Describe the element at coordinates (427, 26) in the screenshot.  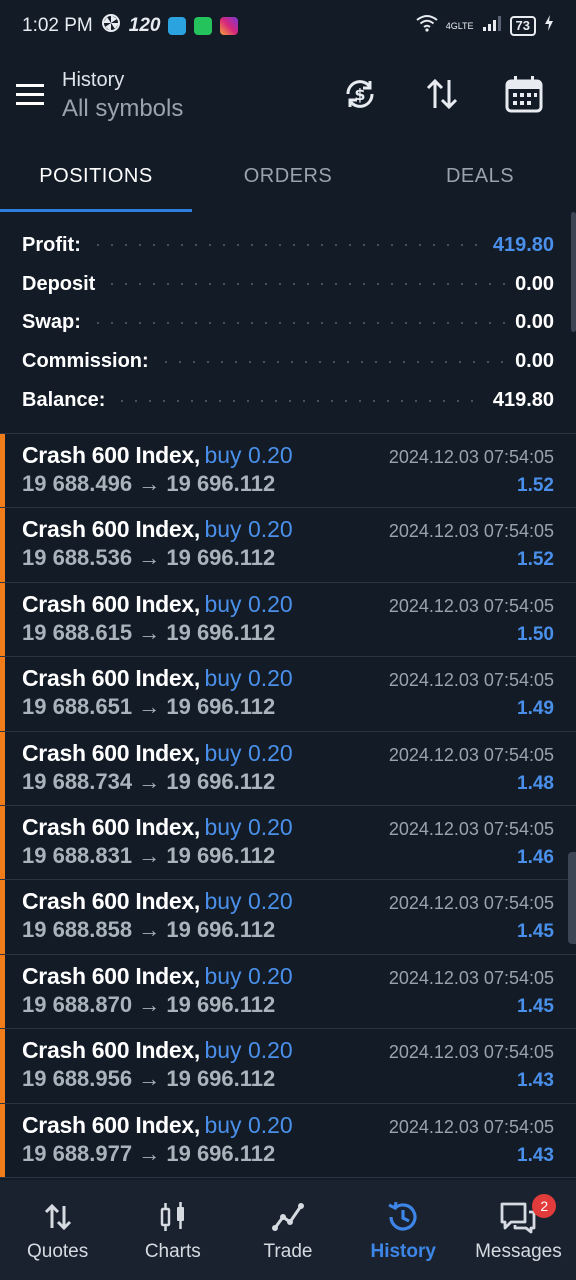
I see `wifi-icon` at that location.